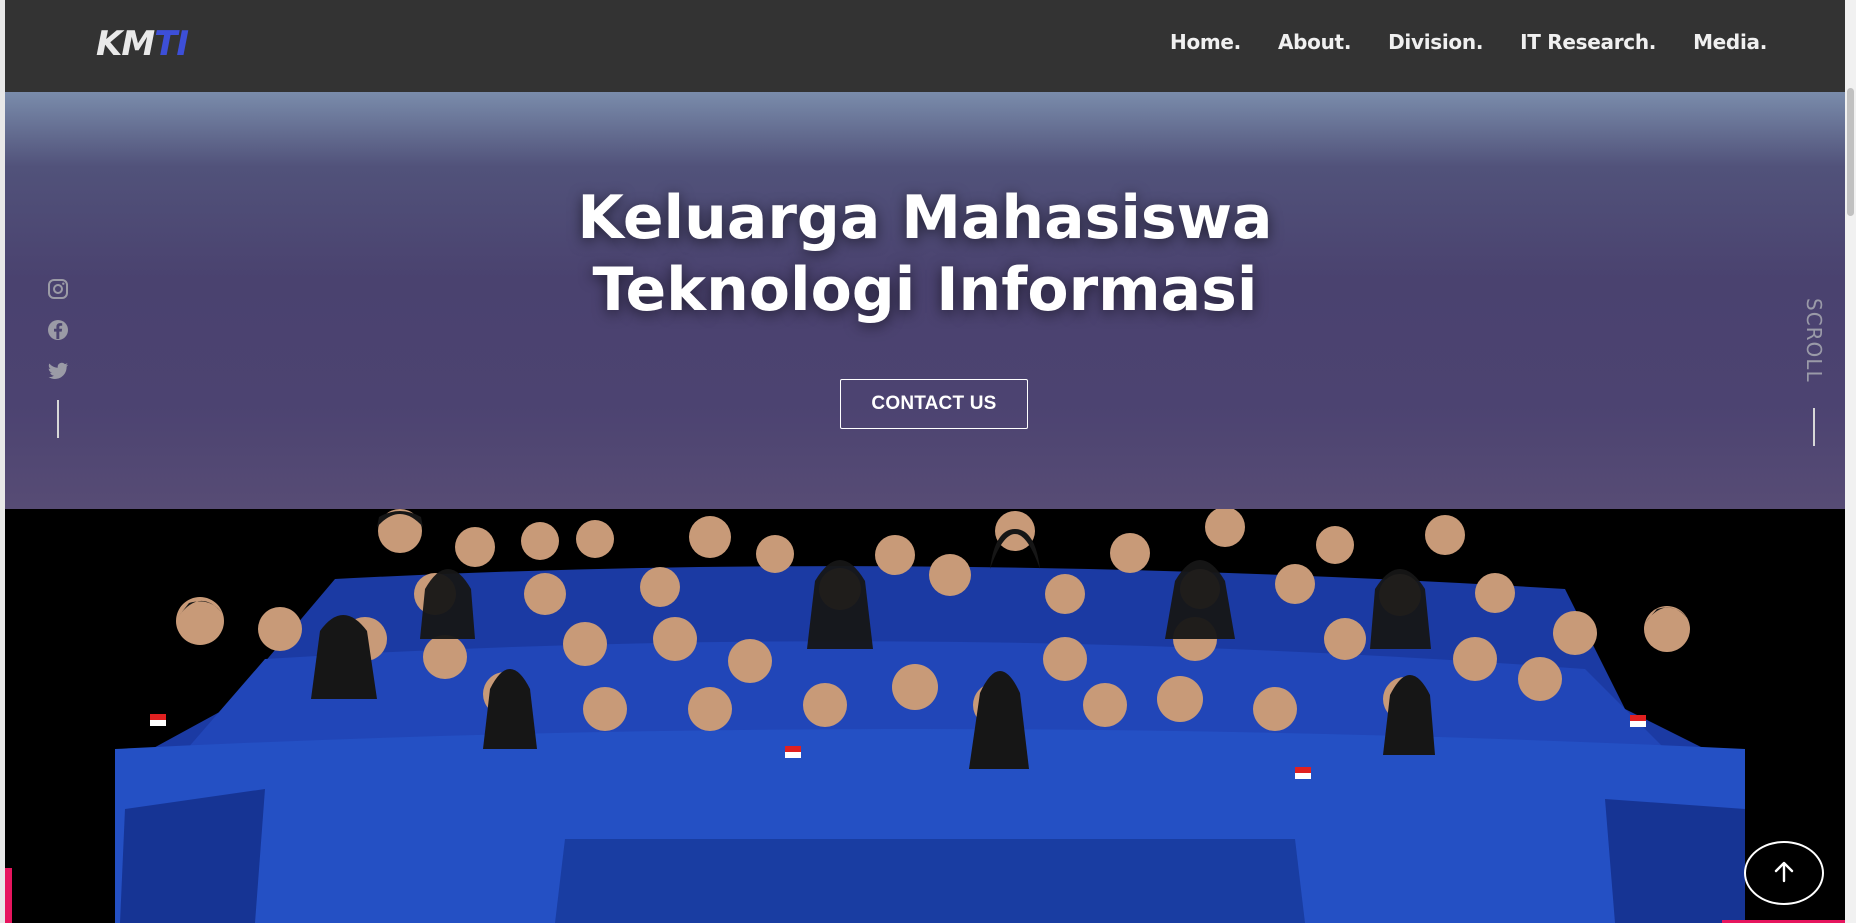 The image size is (1856, 923). What do you see at coordinates (125, 44) in the screenshot?
I see `logo-km-text: KM` at bounding box center [125, 44].